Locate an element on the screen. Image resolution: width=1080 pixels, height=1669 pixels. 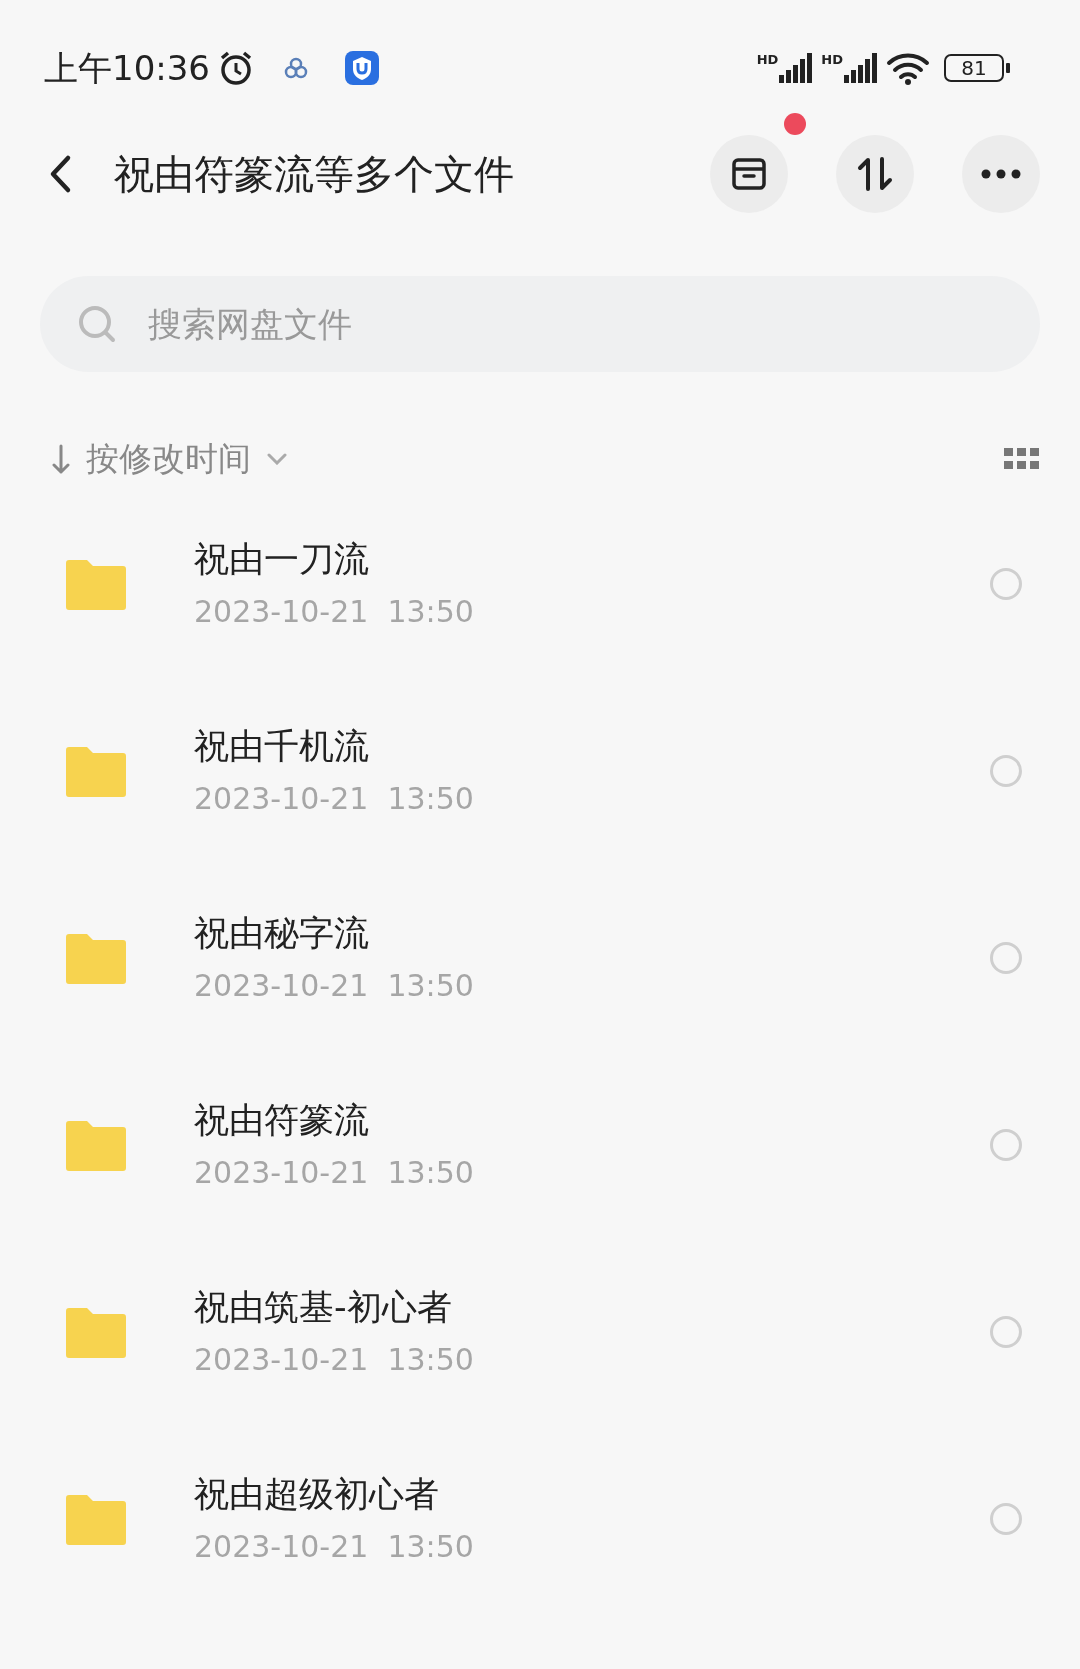
file-name: 祝由一刀流 is located at coordinates (282, 558).